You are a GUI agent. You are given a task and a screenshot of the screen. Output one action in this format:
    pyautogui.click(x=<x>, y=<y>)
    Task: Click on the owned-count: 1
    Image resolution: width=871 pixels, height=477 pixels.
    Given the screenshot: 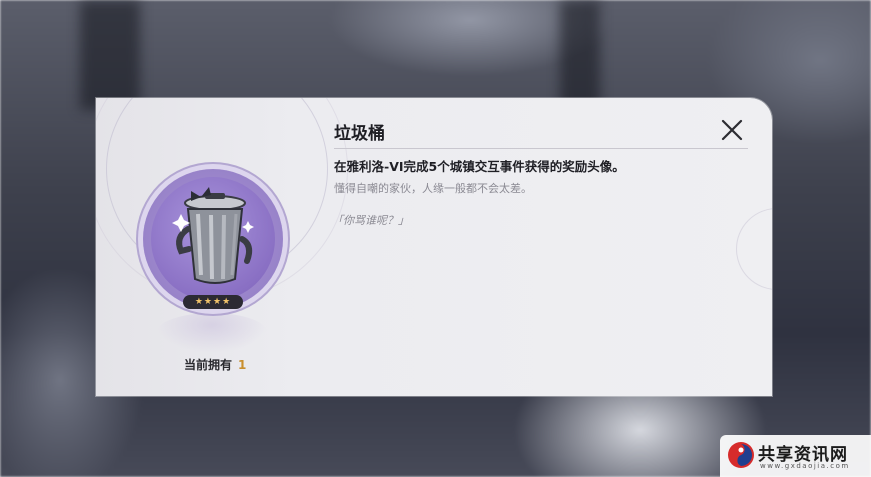 What is the action you would take?
    pyautogui.click(x=242, y=365)
    